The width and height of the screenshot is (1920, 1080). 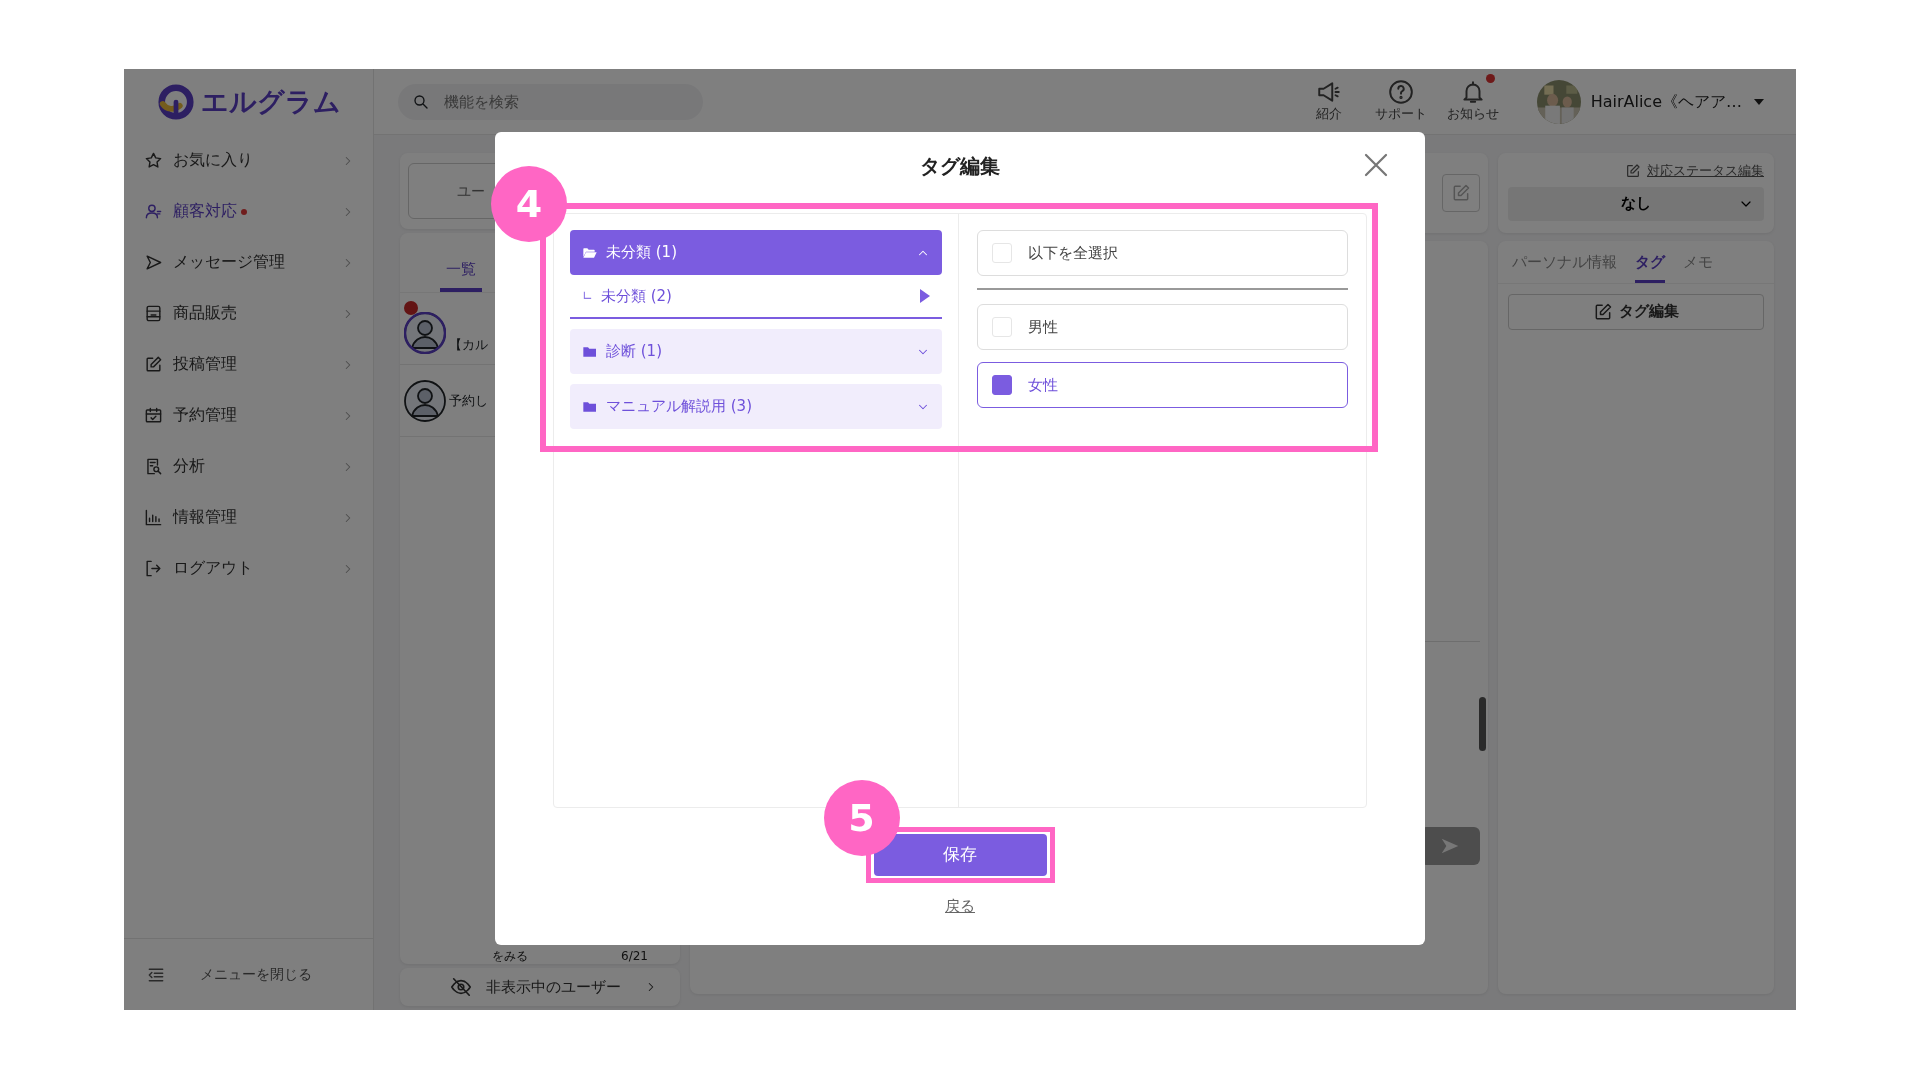 I want to click on back-link: 戻る, so click(x=960, y=906).